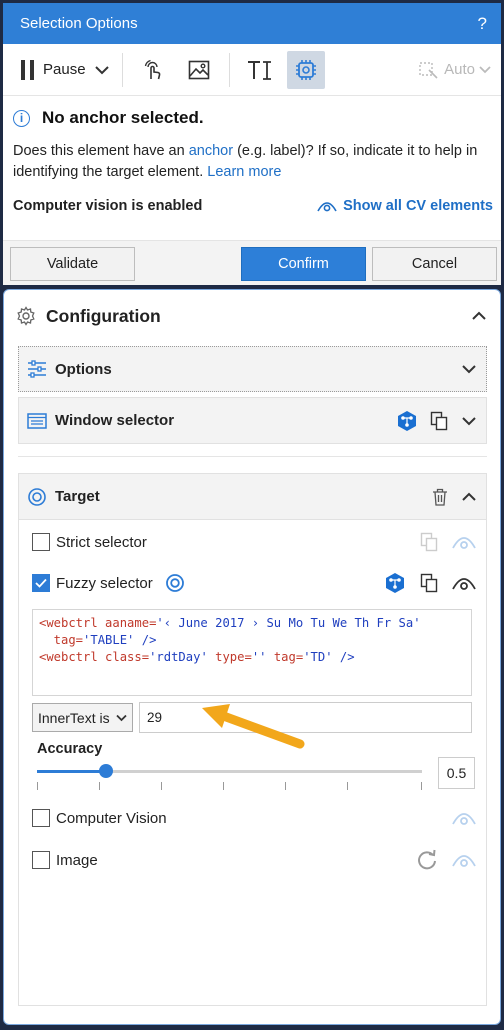 The height and width of the screenshot is (1030, 504). I want to click on image-icon, so click(198, 69).